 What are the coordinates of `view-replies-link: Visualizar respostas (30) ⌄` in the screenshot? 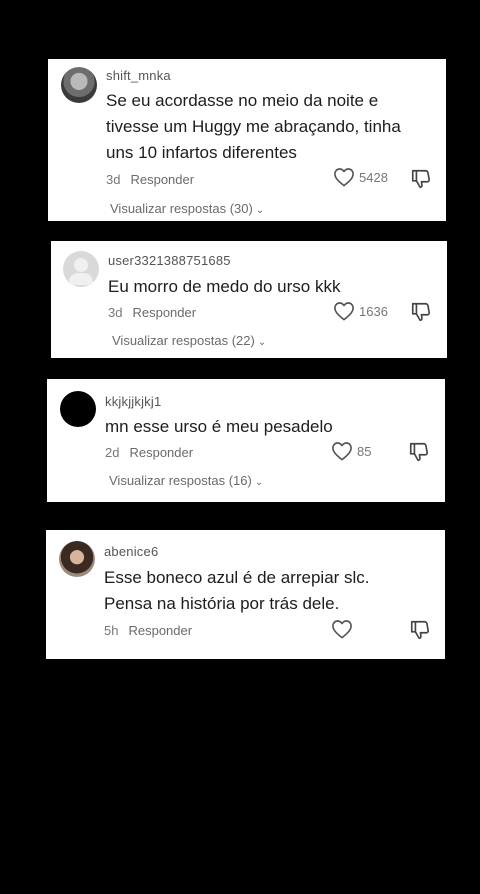 It's located at (187, 208).